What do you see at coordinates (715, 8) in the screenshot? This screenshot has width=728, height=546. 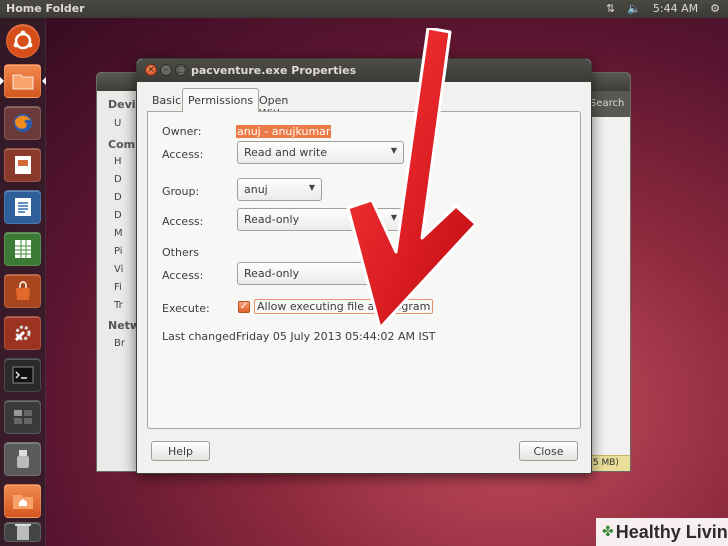 I see `power-gear-icon: ⚙` at bounding box center [715, 8].